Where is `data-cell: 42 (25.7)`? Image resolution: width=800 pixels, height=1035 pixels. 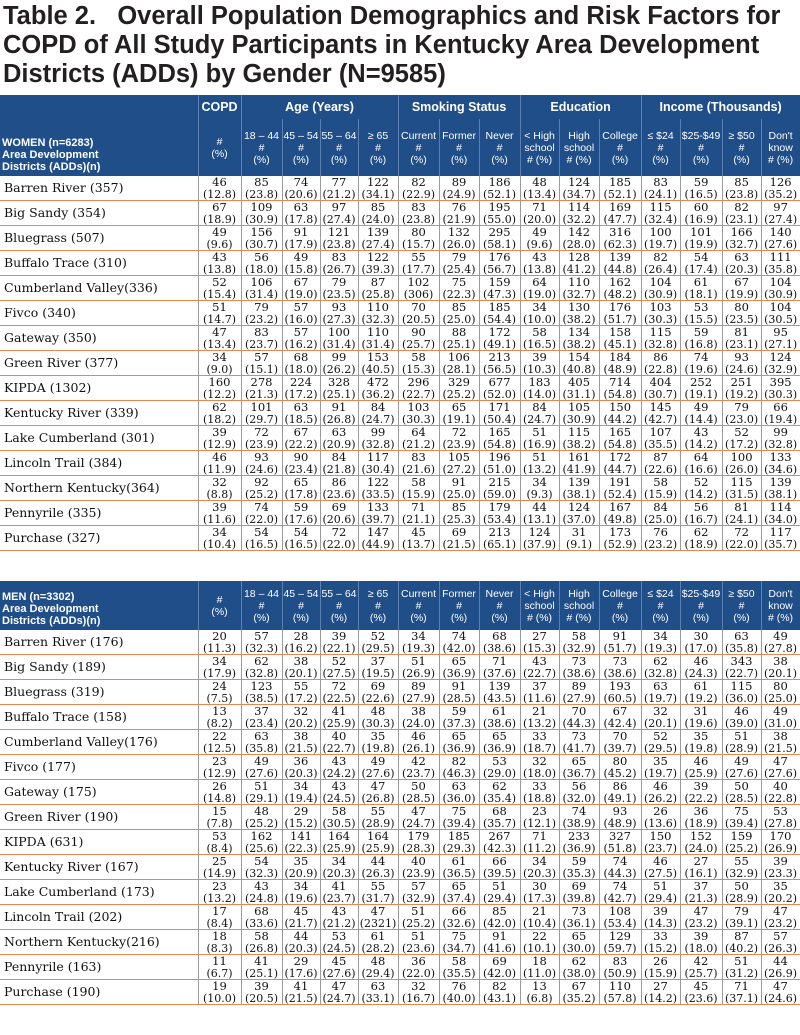 data-cell: 42 (25.7) is located at coordinates (701, 967).